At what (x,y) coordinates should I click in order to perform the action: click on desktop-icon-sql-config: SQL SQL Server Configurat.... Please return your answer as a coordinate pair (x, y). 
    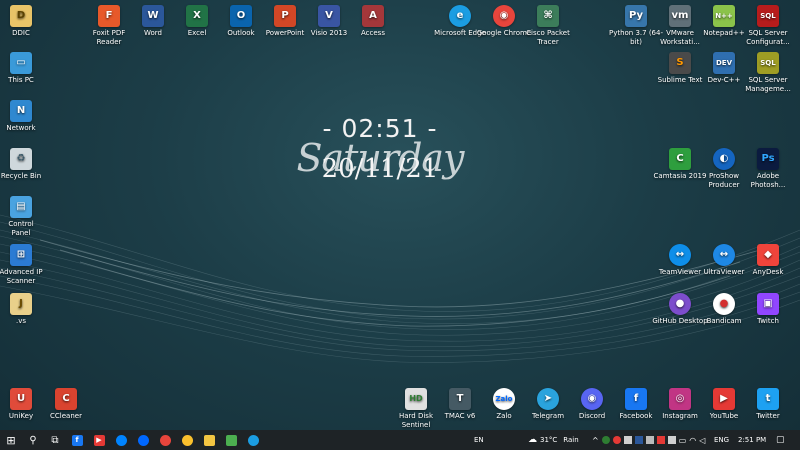
    Looking at the image, I should click on (768, 25).